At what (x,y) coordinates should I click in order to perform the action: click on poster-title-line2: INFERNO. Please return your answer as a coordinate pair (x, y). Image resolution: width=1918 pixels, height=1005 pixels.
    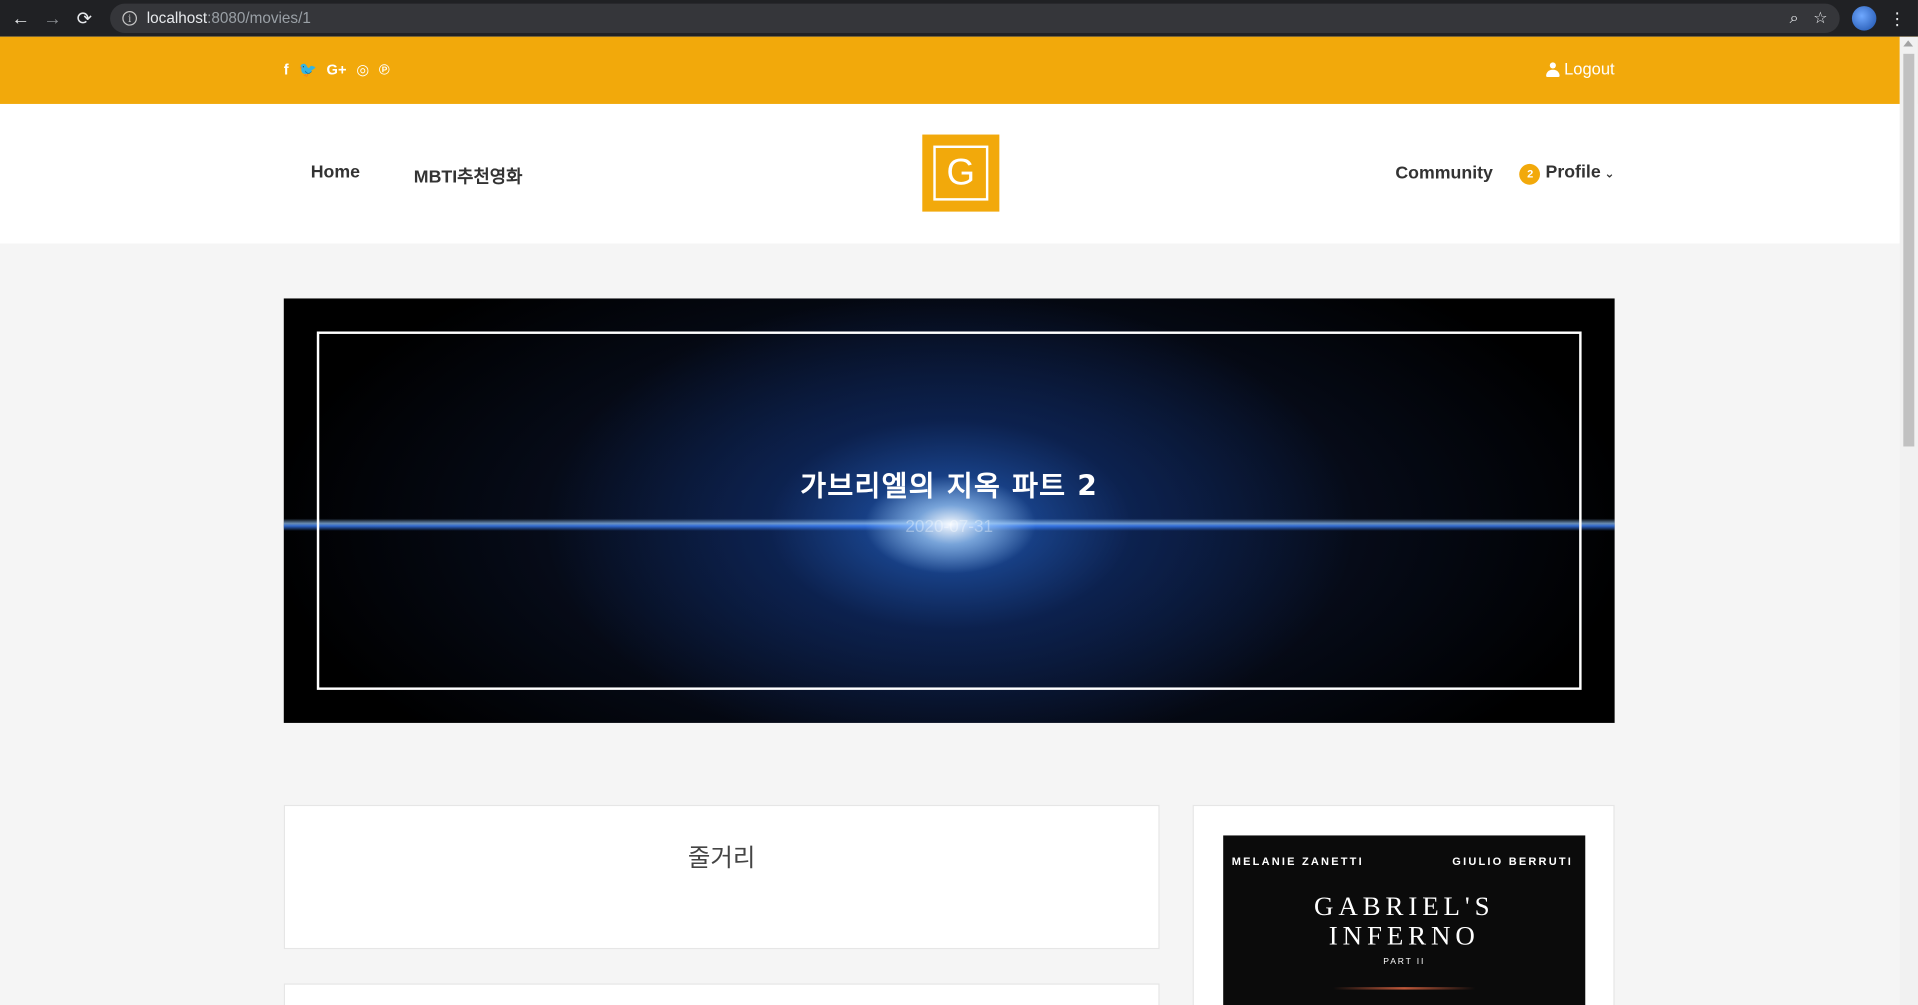
    Looking at the image, I should click on (1404, 935).